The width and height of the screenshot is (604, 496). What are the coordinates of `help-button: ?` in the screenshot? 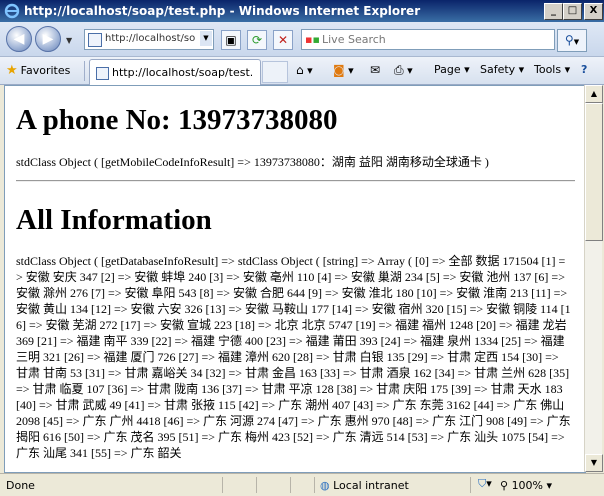 It's located at (584, 69).